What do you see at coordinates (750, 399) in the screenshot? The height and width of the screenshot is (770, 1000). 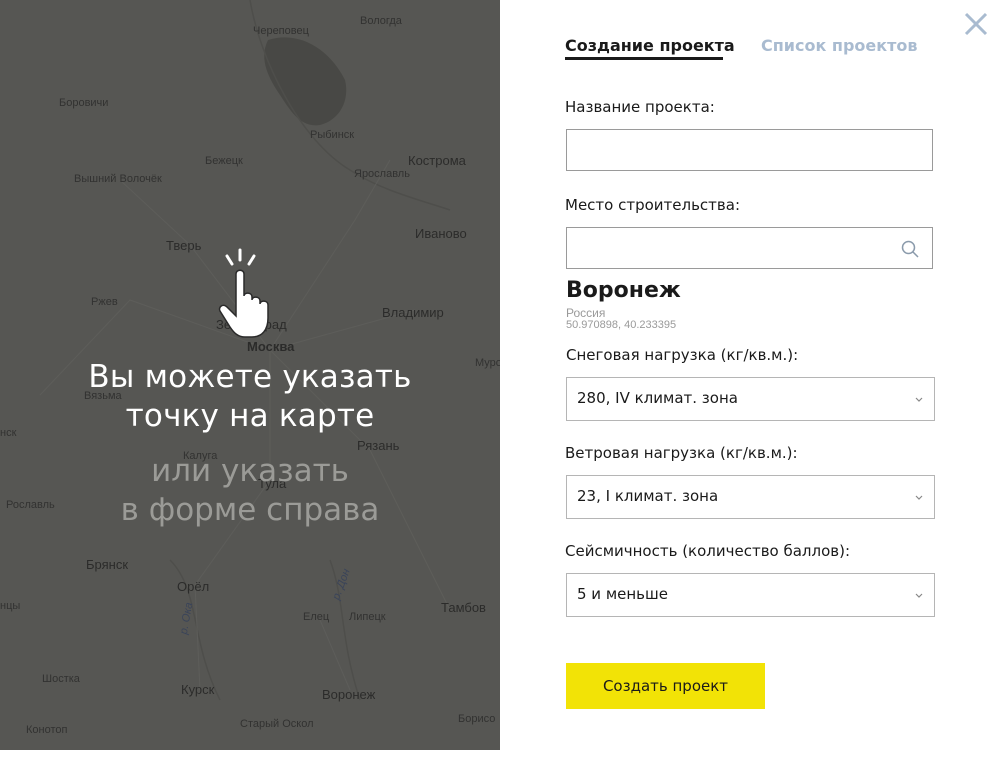 I see `snow-load-select: 280, IV климат. зона` at bounding box center [750, 399].